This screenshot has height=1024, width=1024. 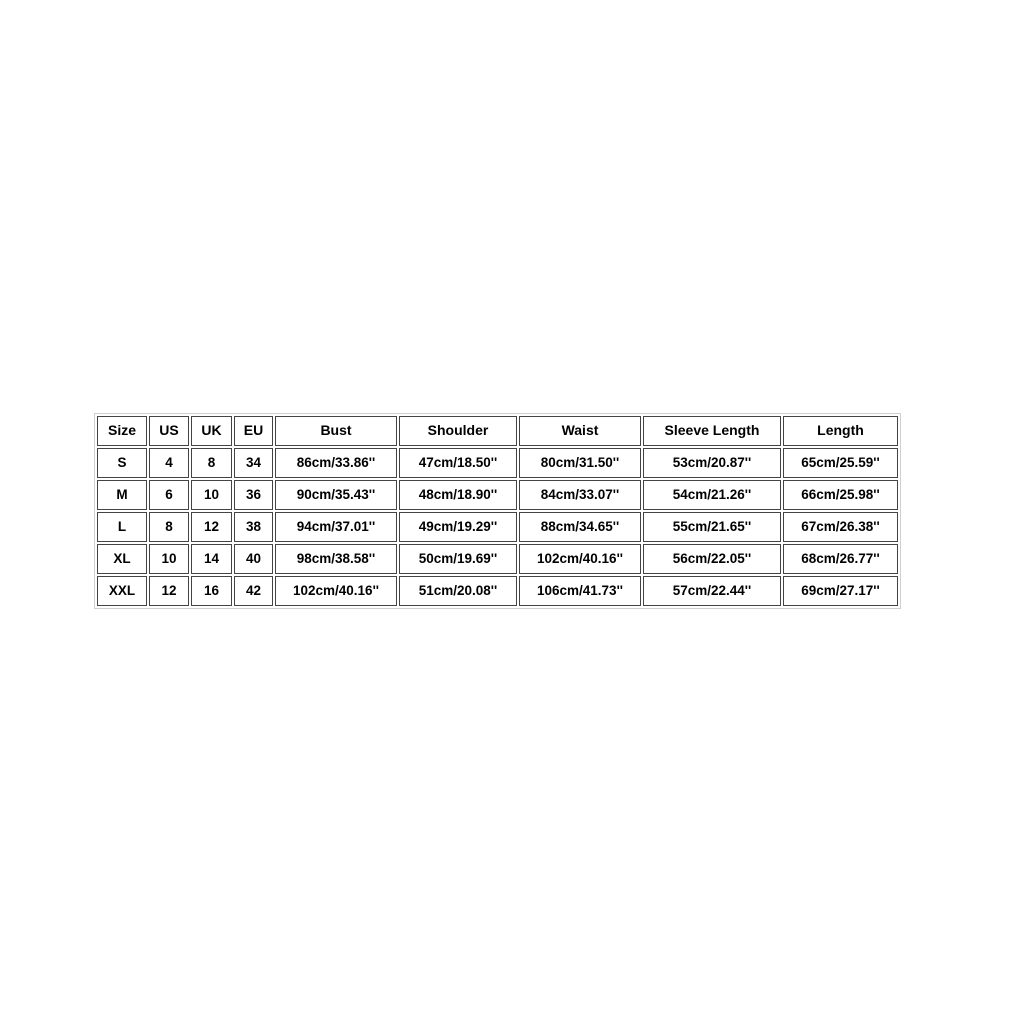 What do you see at coordinates (169, 527) in the screenshot?
I see `cell-us: 8` at bounding box center [169, 527].